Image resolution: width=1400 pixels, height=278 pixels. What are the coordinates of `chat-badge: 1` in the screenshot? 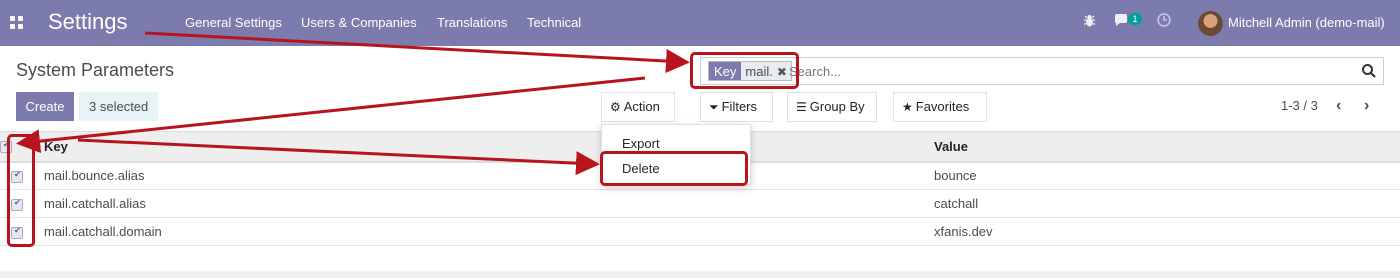 It's located at (1135, 19).